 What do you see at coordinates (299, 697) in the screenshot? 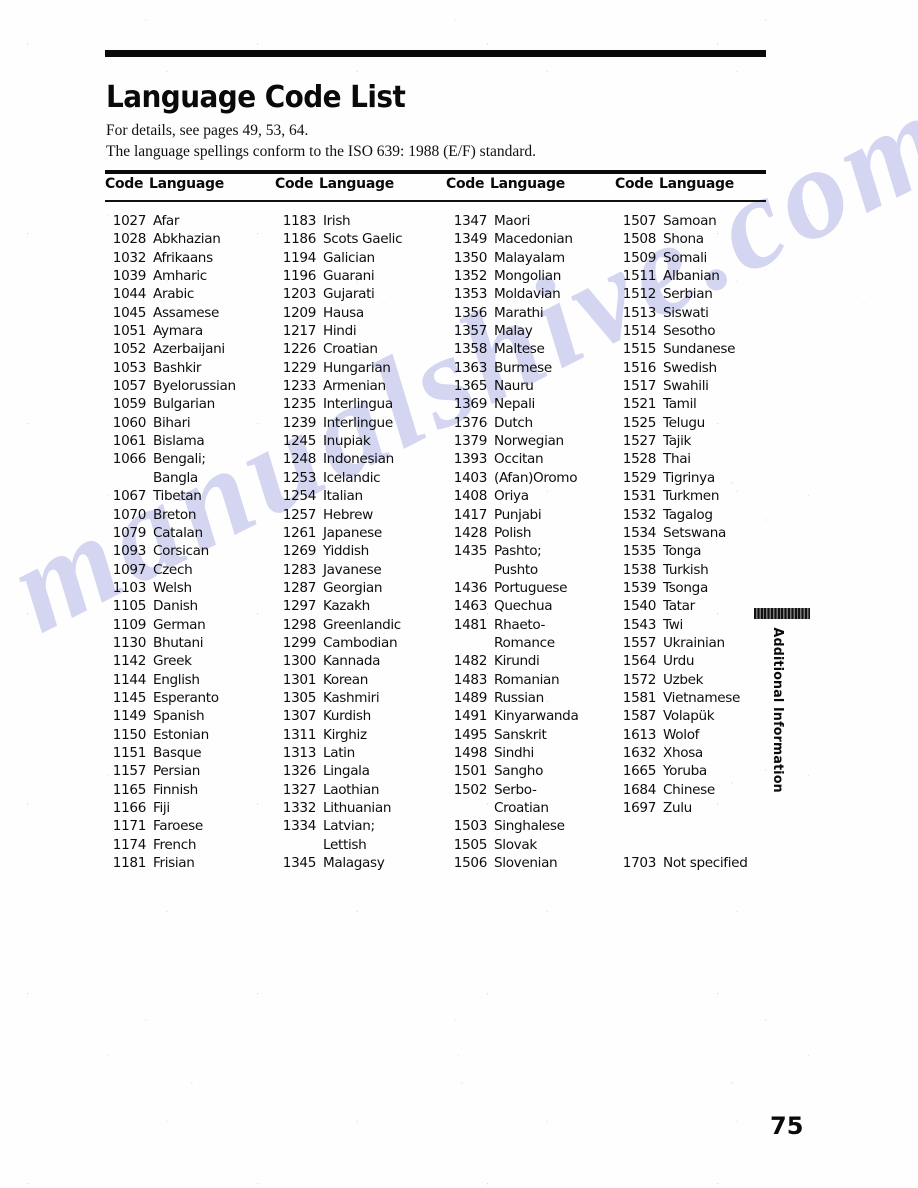
I see `language-code: 1305` at bounding box center [299, 697].